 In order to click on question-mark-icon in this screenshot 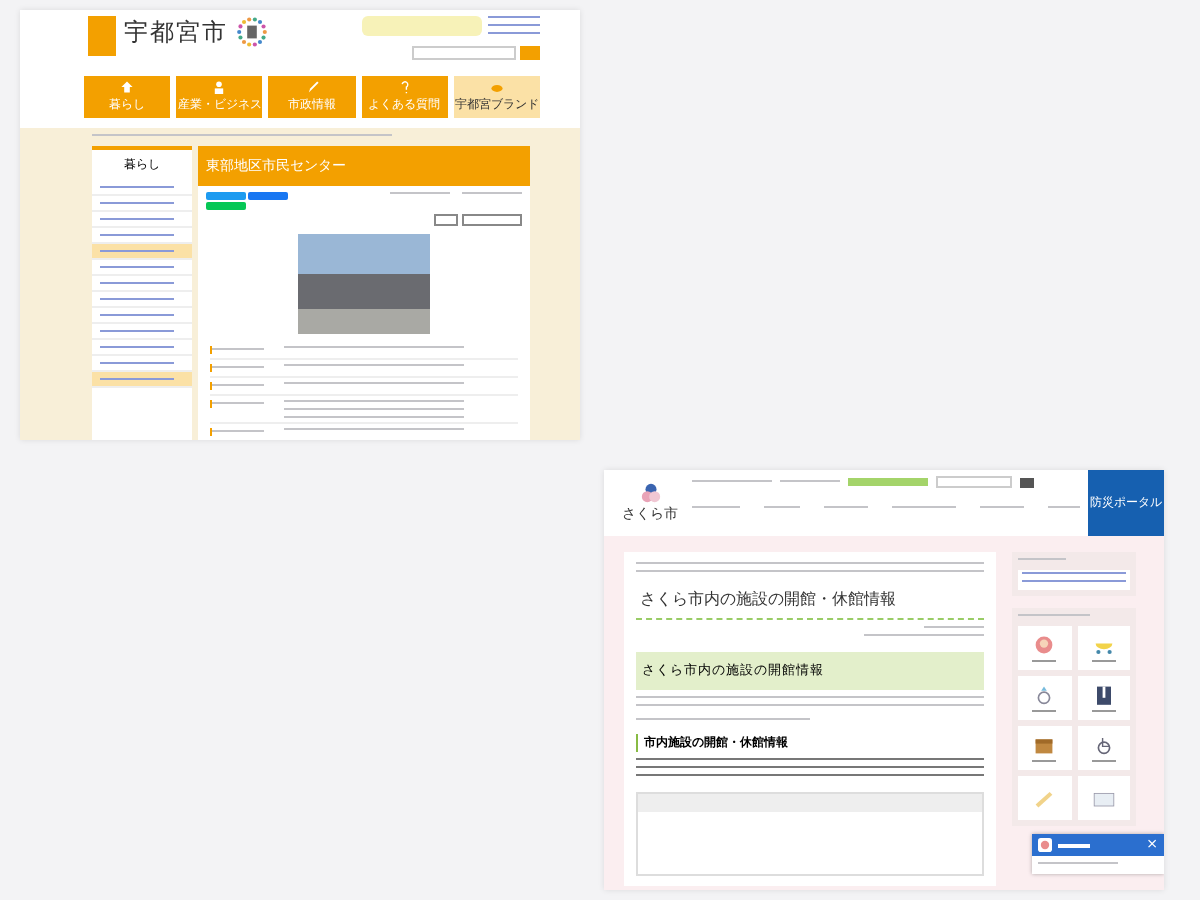, I will do `click(404, 87)`.